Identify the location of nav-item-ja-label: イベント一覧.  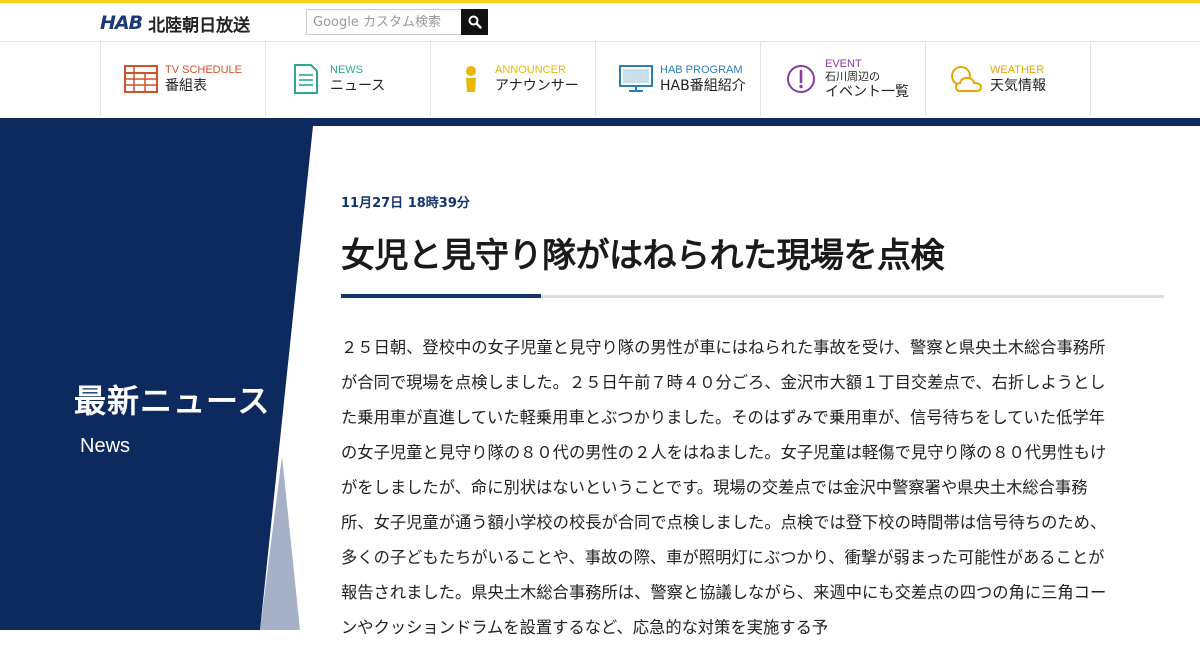
(867, 92).